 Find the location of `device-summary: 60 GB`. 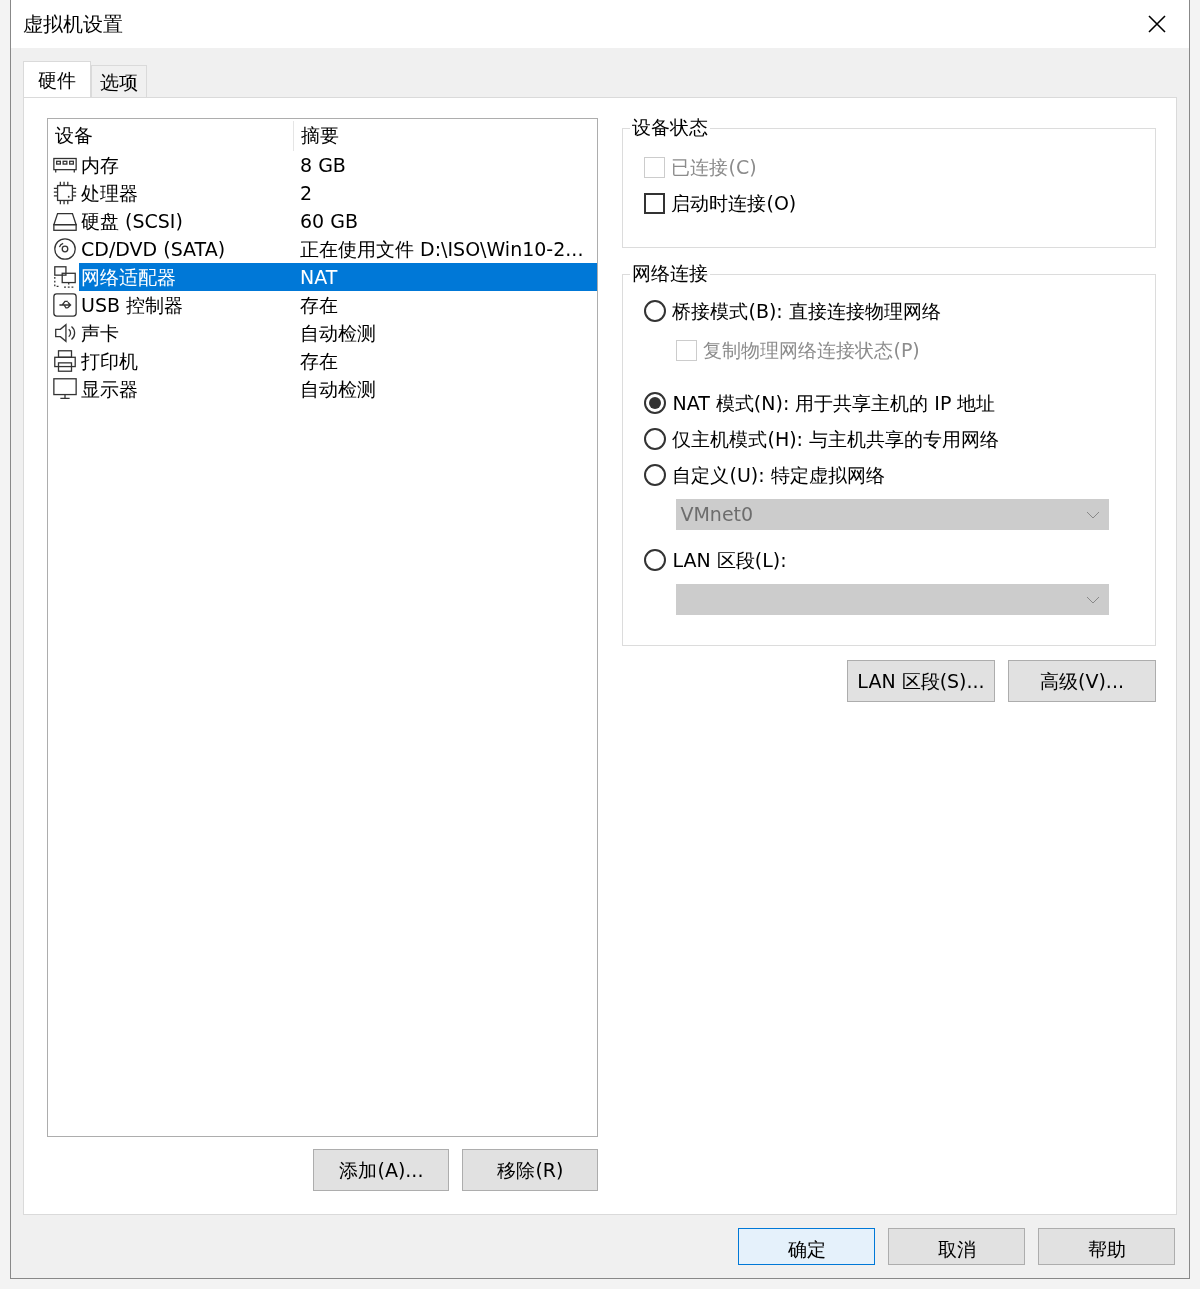

device-summary: 60 GB is located at coordinates (329, 221).